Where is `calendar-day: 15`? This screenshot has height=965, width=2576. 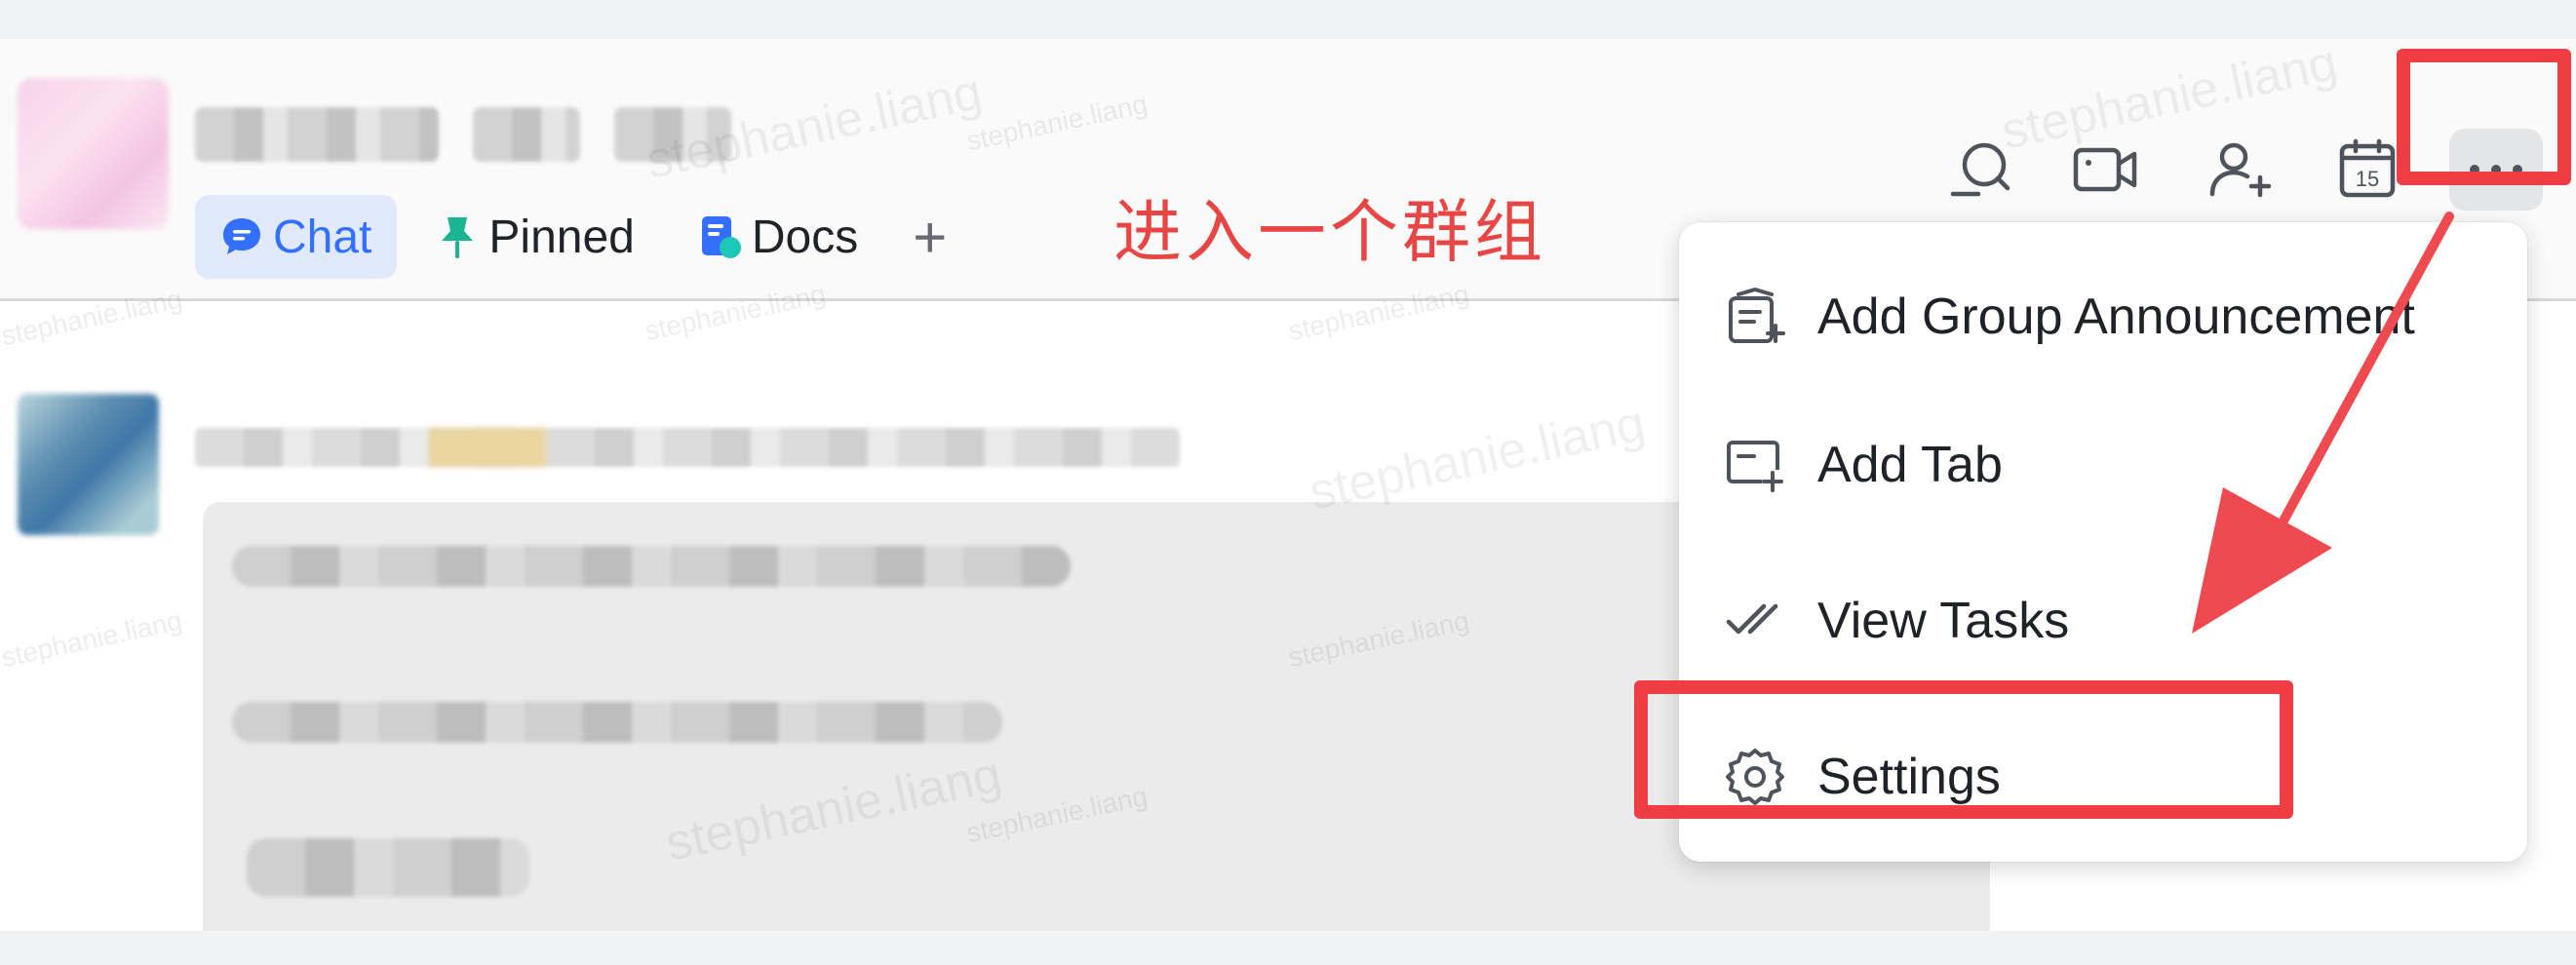
calendar-day: 15 is located at coordinates (2367, 179).